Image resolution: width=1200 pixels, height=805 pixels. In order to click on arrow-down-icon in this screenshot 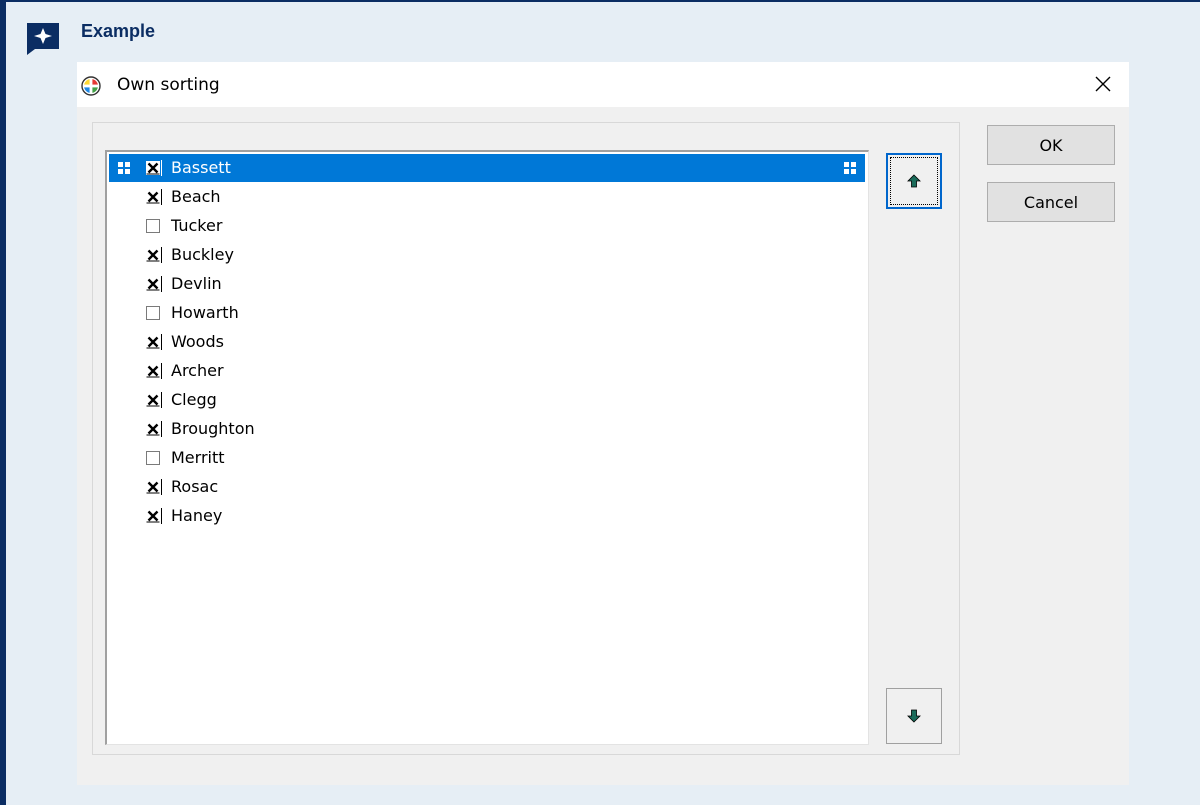, I will do `click(914, 716)`.